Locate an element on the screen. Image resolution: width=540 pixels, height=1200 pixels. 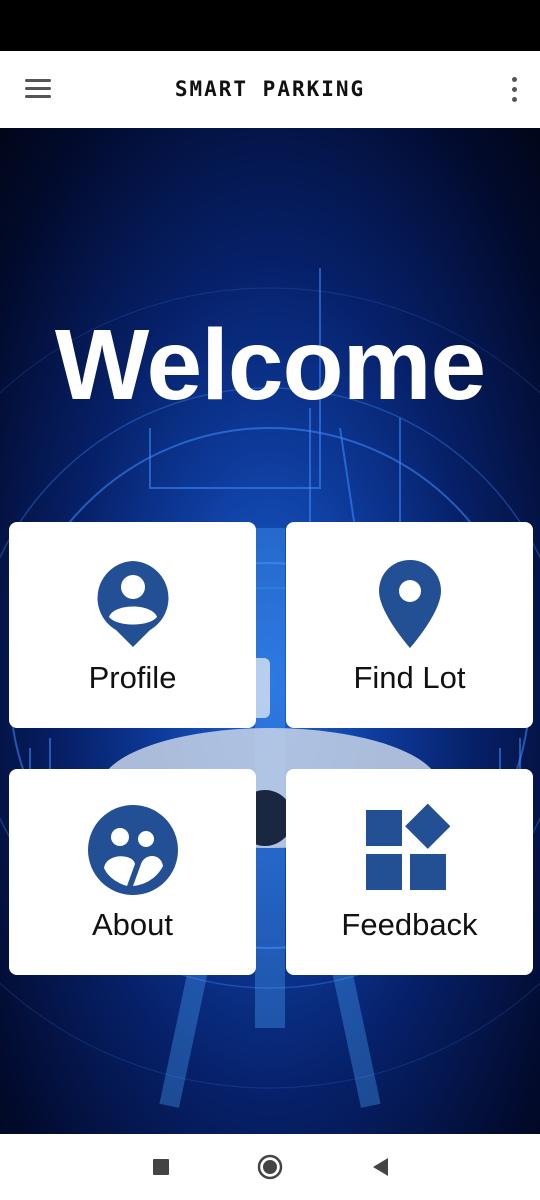
back-button is located at coordinates (381, 1167).